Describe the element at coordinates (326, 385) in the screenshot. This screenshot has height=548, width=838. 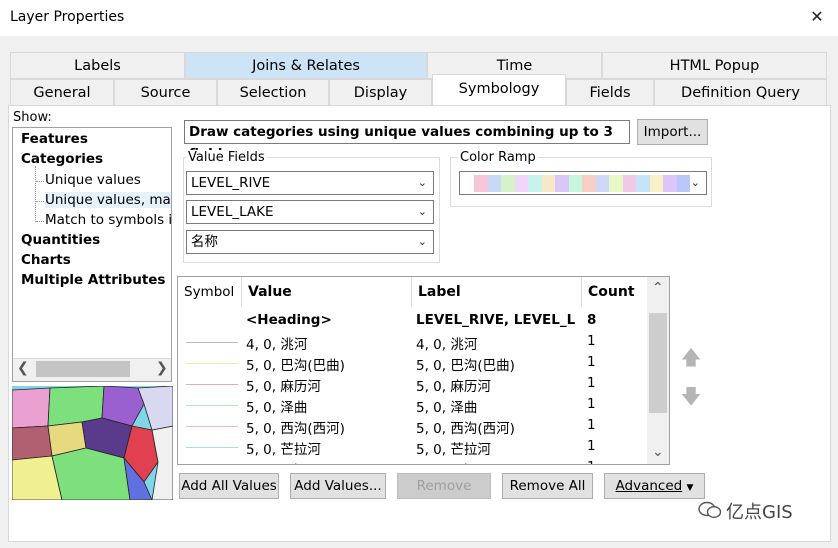
I see `row-value: 5, 0, 麻历河` at that location.